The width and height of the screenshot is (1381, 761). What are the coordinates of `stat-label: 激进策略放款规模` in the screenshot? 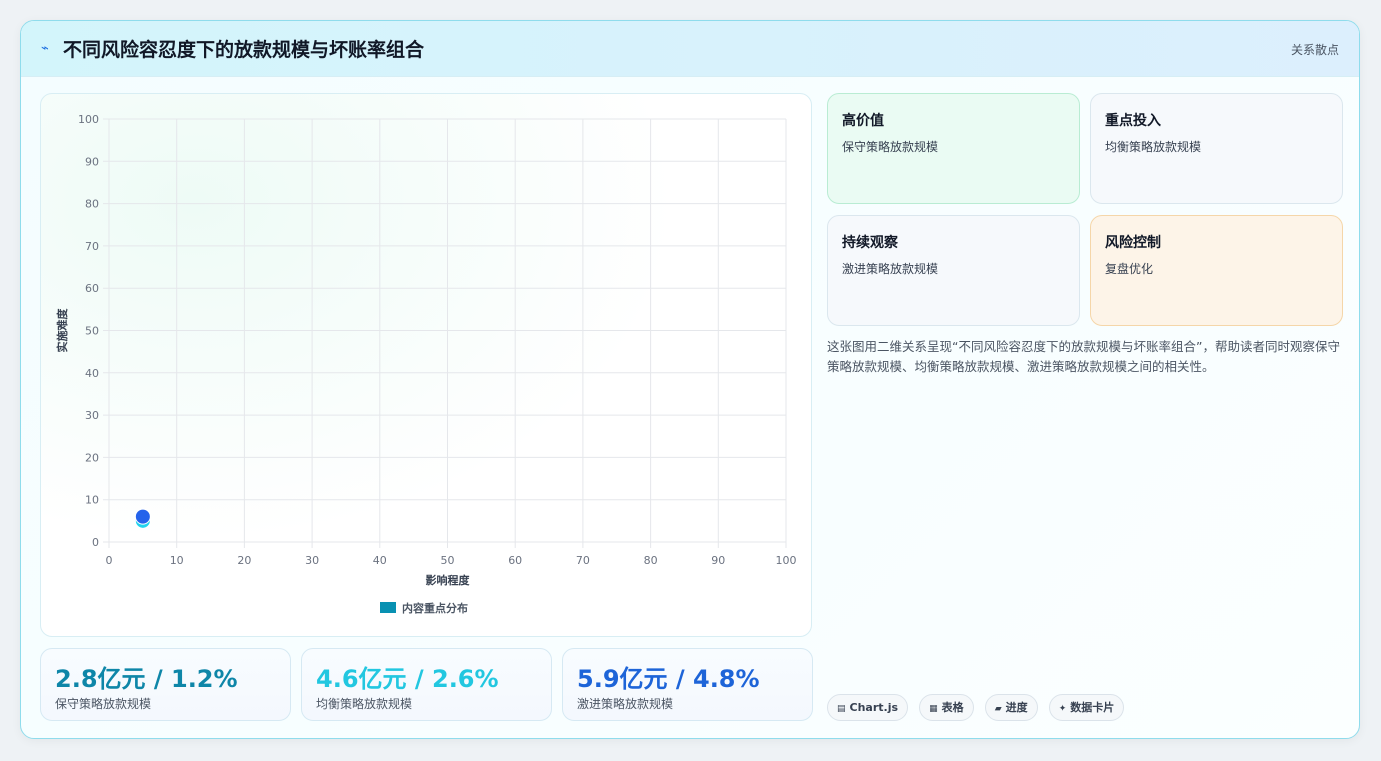 It's located at (625, 704).